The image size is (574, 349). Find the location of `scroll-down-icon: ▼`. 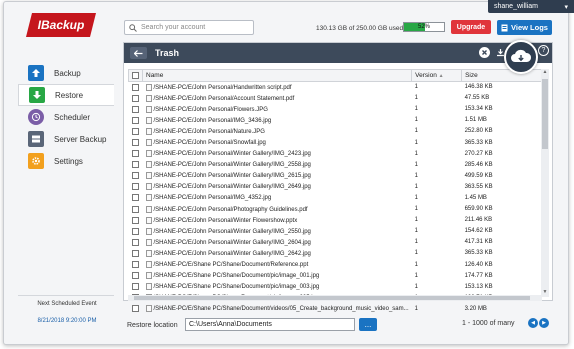

scroll-down-icon: ▼ is located at coordinates (545, 293).